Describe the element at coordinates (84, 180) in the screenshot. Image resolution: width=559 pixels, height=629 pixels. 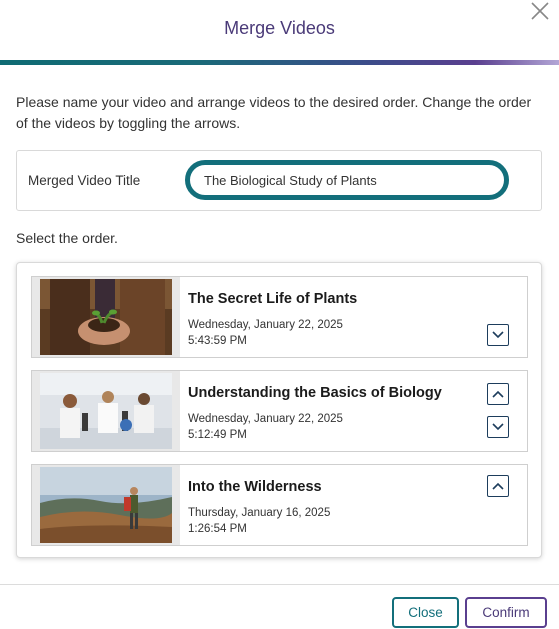
I see `title-field-label: Merged Video Title` at that location.